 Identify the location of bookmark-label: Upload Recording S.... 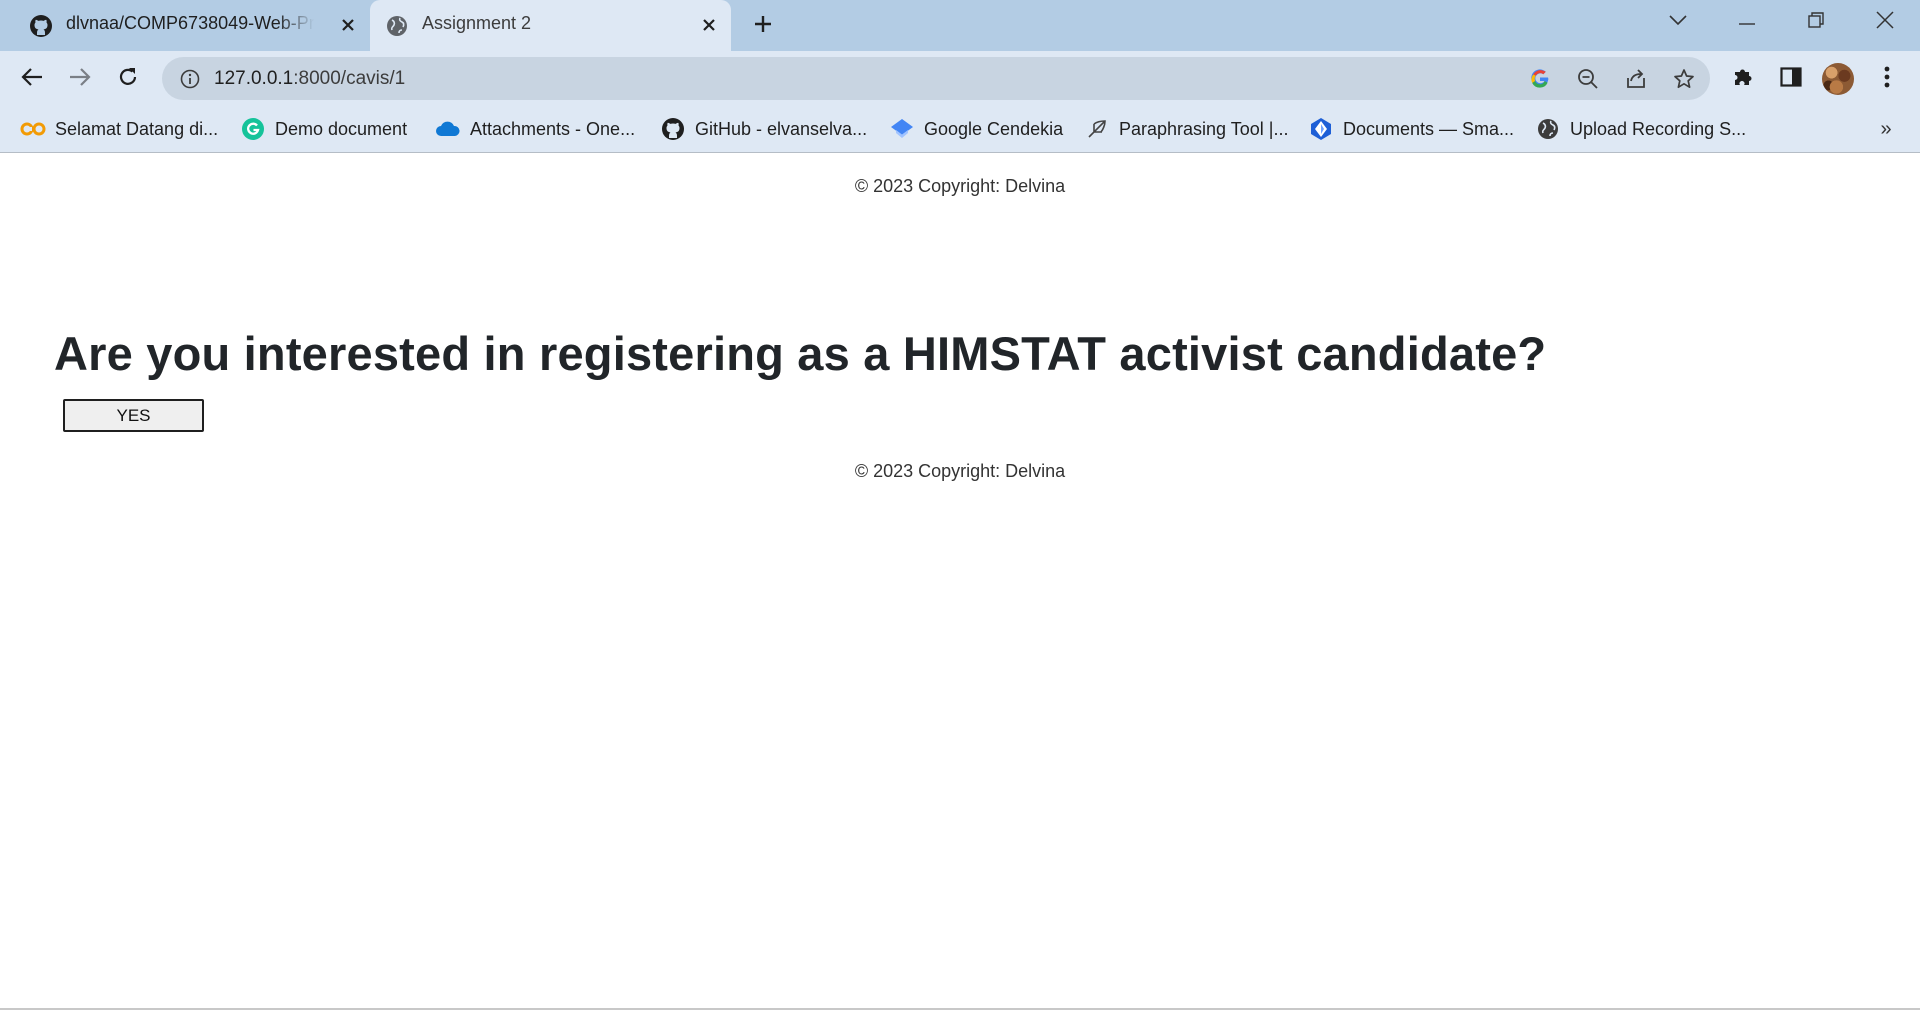
(1658, 128).